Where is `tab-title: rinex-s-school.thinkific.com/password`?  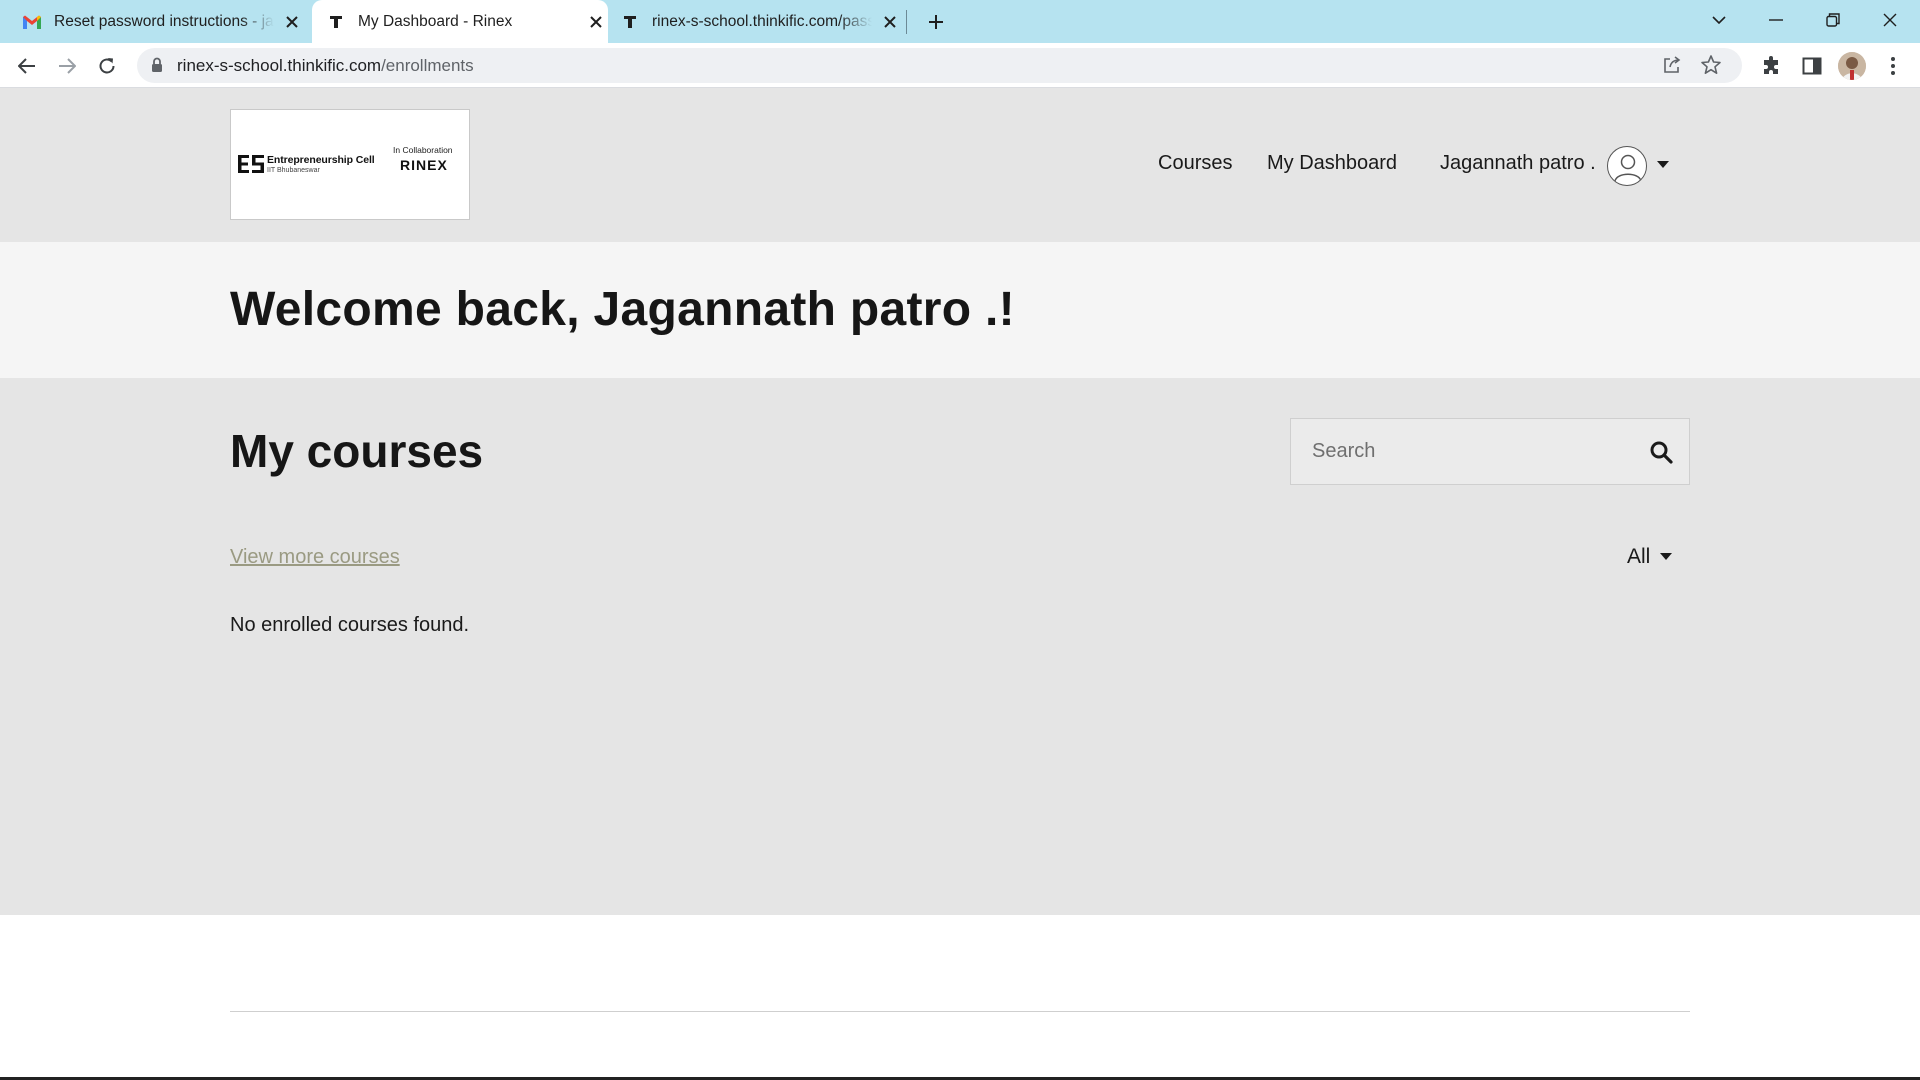 tab-title: rinex-s-school.thinkific.com/password is located at coordinates (762, 21).